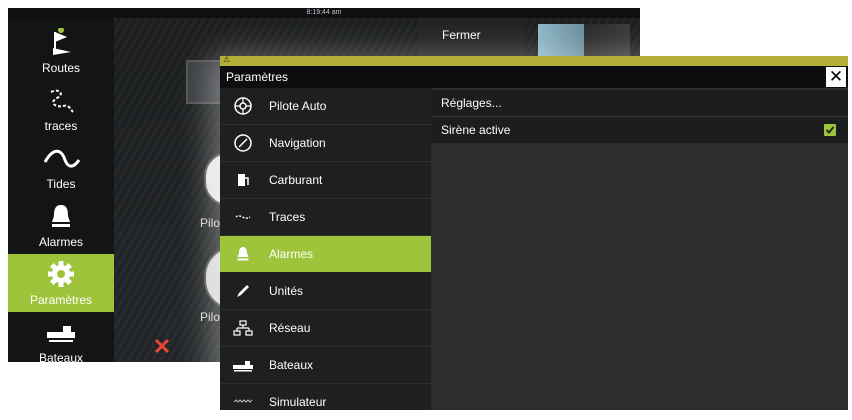 The image size is (852, 420). Describe the element at coordinates (61, 184) in the screenshot. I see `sidebar-item-label: Tides` at that location.